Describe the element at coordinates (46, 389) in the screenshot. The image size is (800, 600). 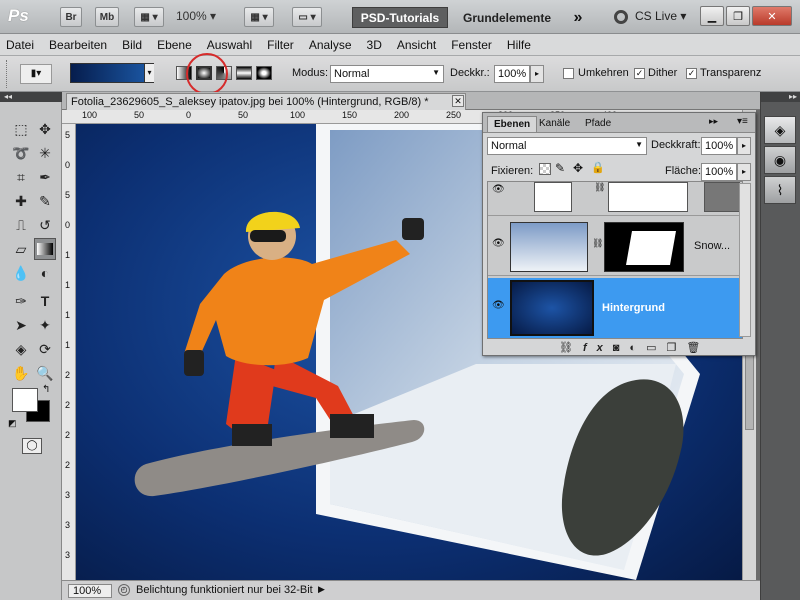
I see `swap-colors-icon: ↰` at that location.